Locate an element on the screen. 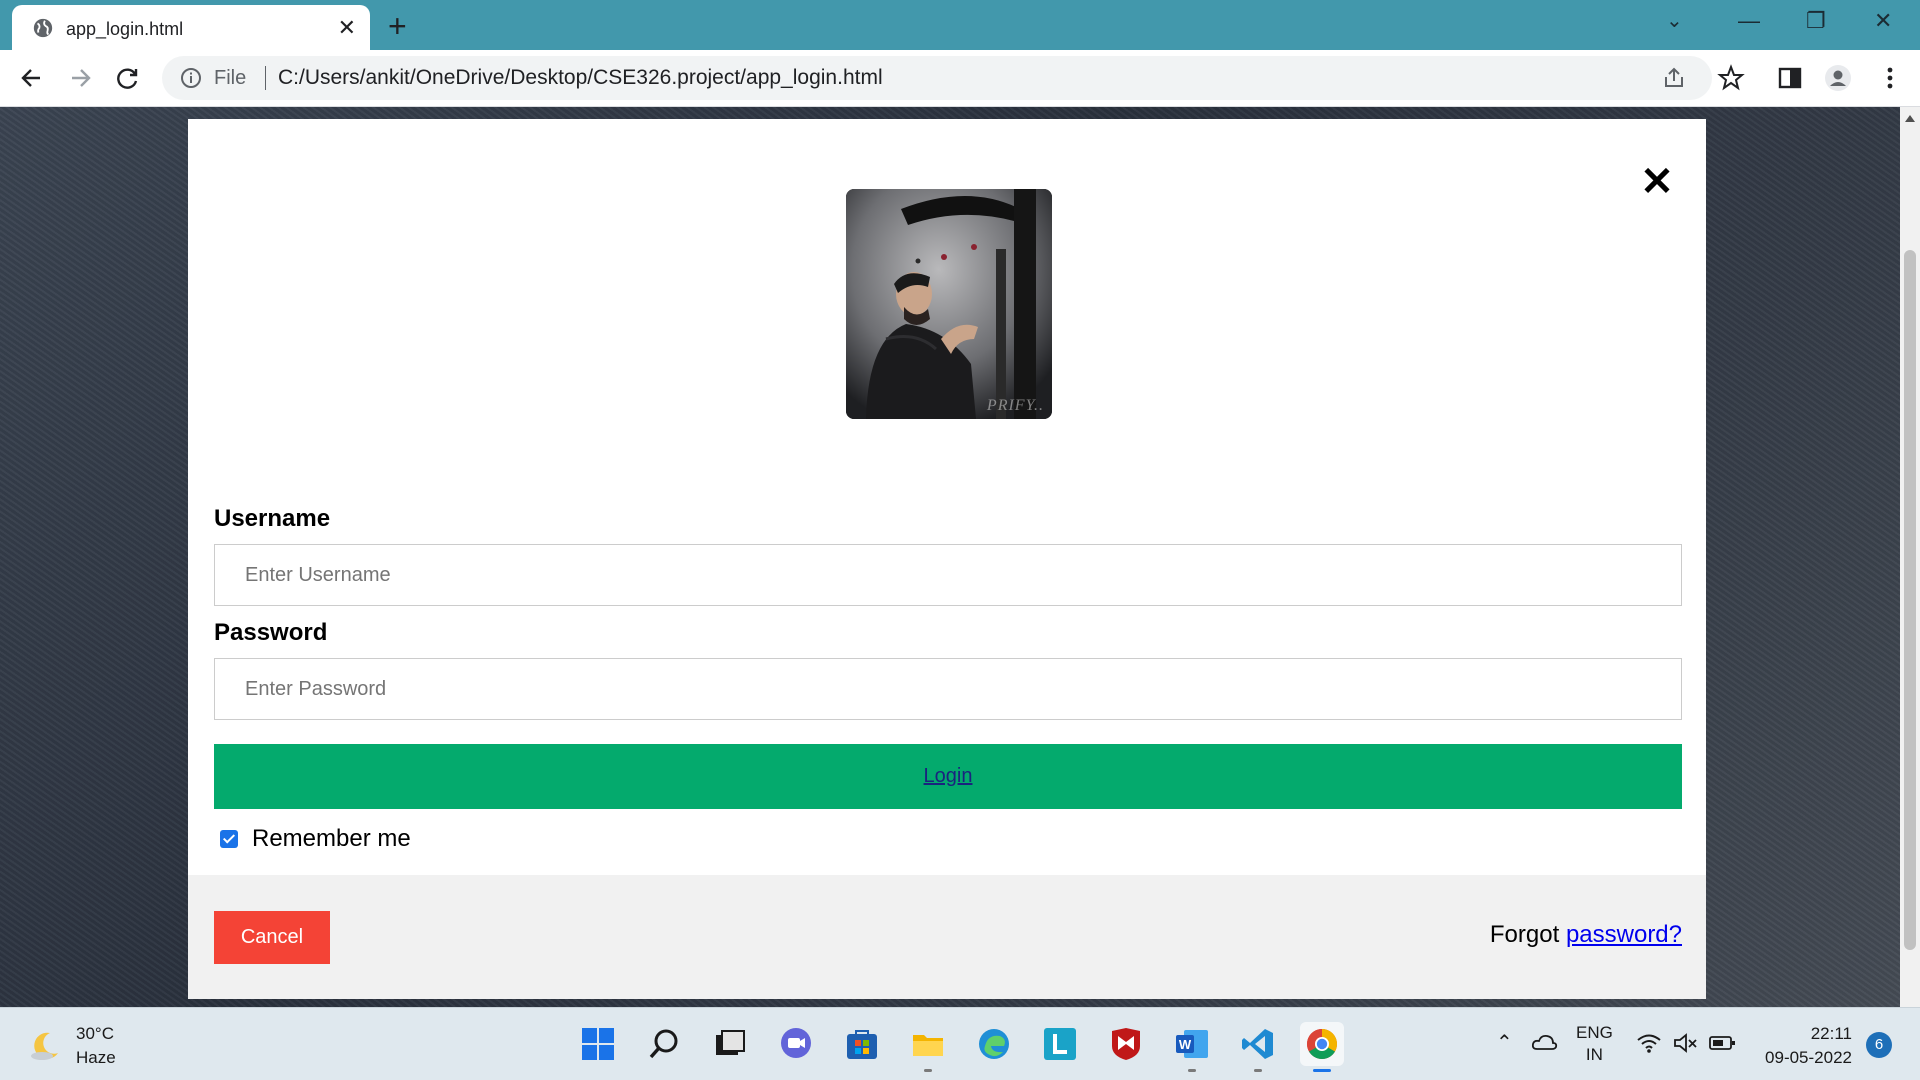 The image size is (1920, 1080). forgot-password-text: Forgot password? is located at coordinates (1586, 935).